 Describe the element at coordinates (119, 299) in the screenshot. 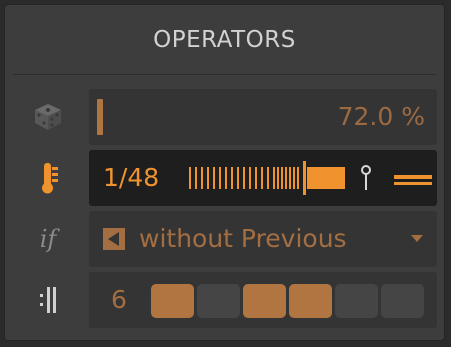

I see `pattern-count: 6` at that location.